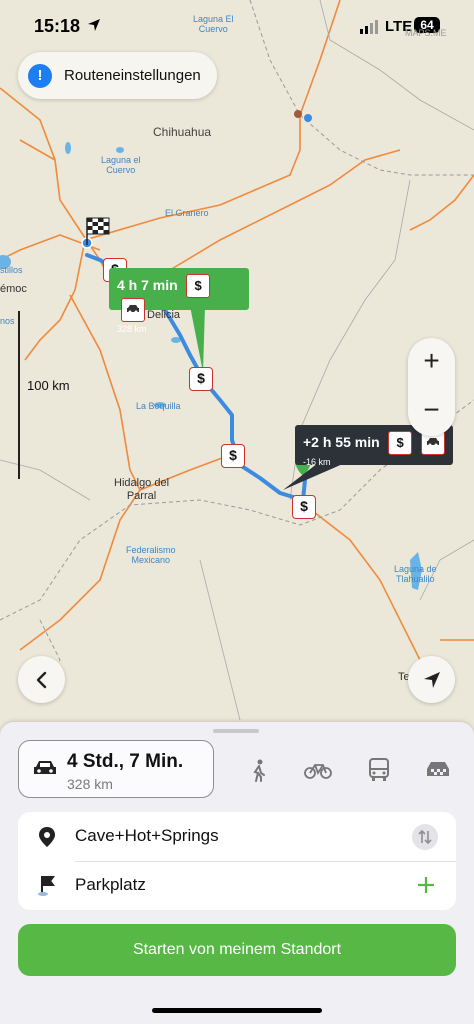 This screenshot has height=1024, width=474. Describe the element at coordinates (110, 884) in the screenshot. I see `end-point-label: Parkplatz` at that location.